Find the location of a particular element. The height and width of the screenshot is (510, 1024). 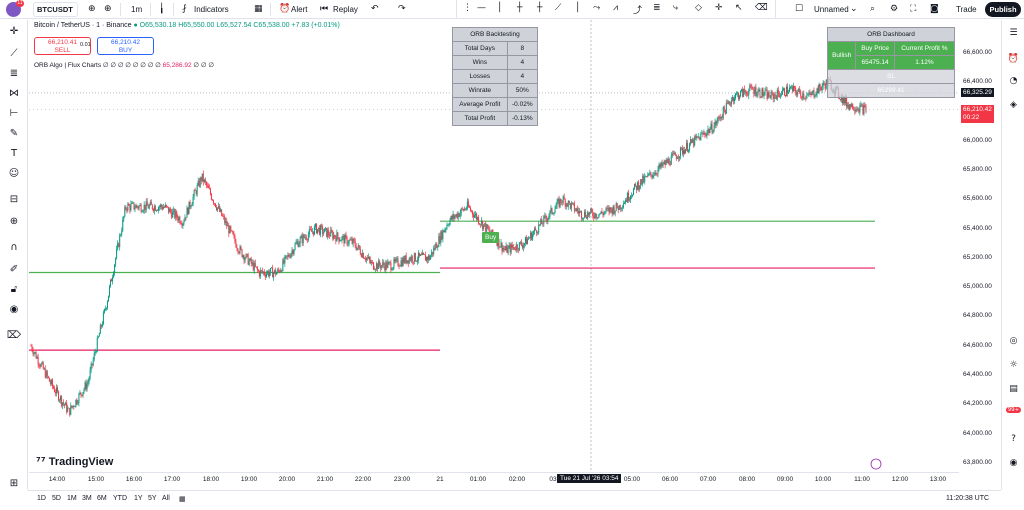

fib-icon: ≣ is located at coordinates (657, 8).